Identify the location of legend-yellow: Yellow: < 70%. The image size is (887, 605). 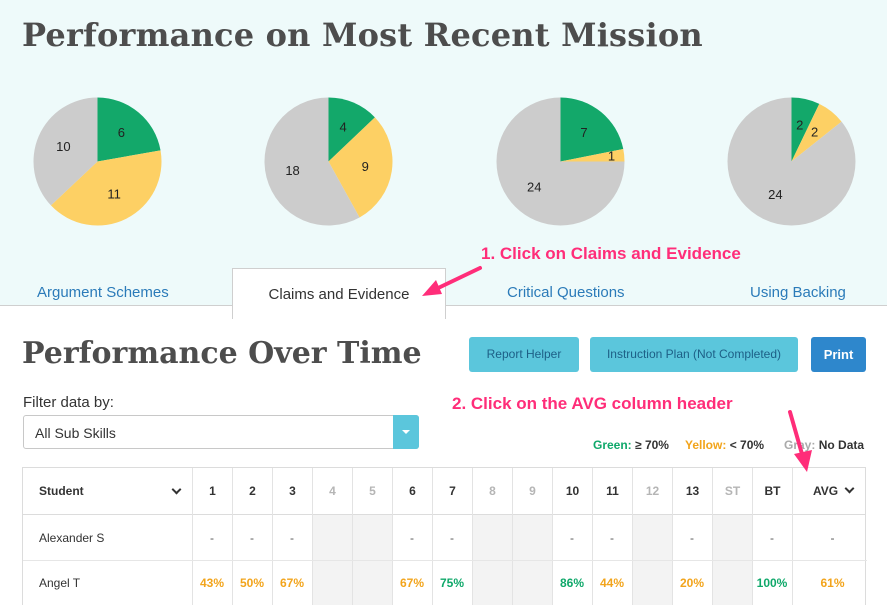
(725, 445).